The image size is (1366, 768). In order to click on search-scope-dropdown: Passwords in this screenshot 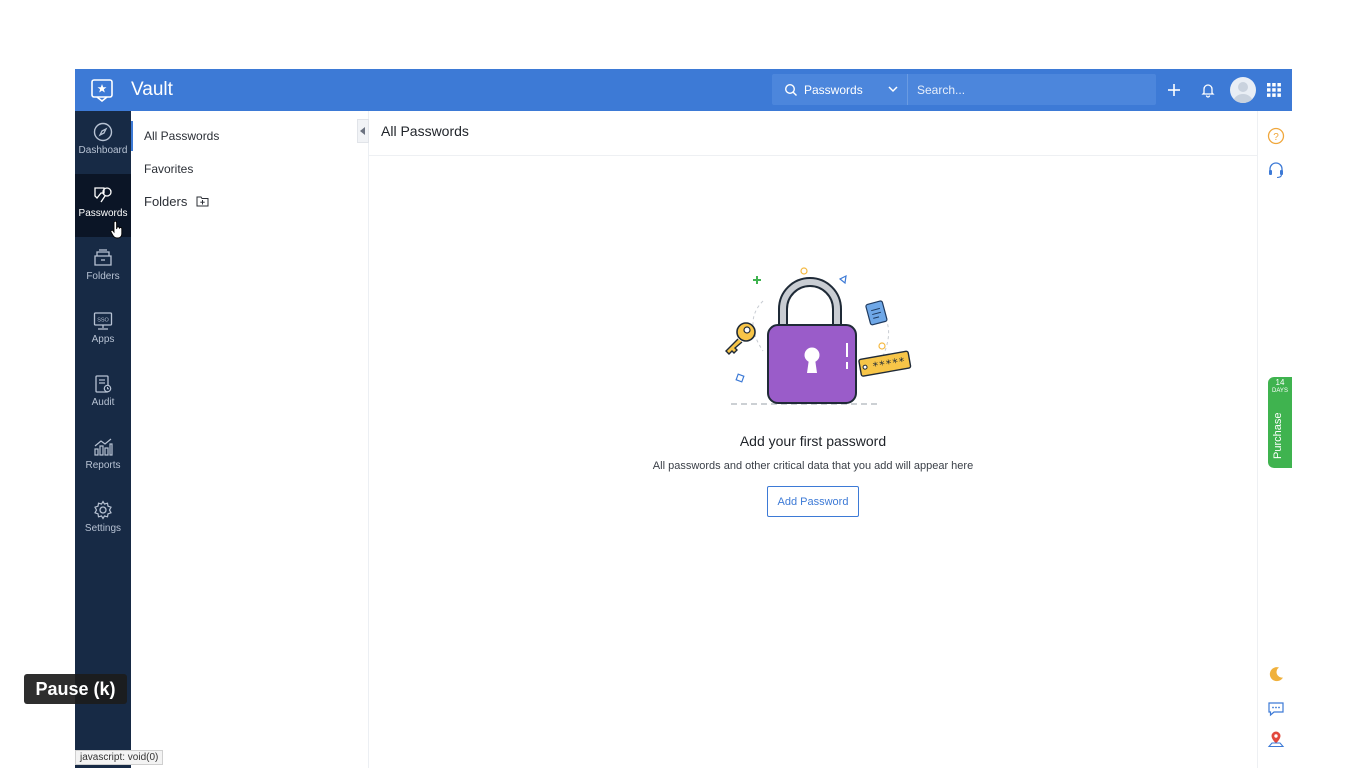, I will do `click(840, 89)`.